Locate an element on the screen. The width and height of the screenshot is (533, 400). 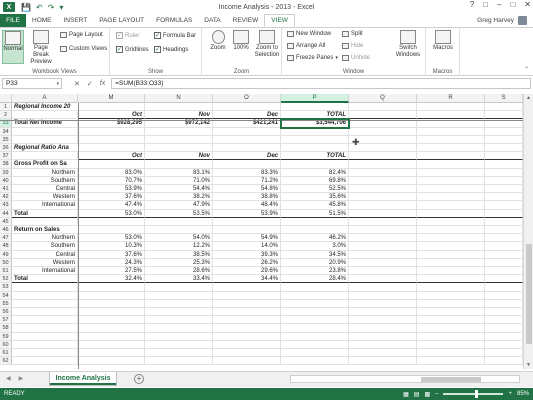
cell: Northern is located at coordinates (45, 238).